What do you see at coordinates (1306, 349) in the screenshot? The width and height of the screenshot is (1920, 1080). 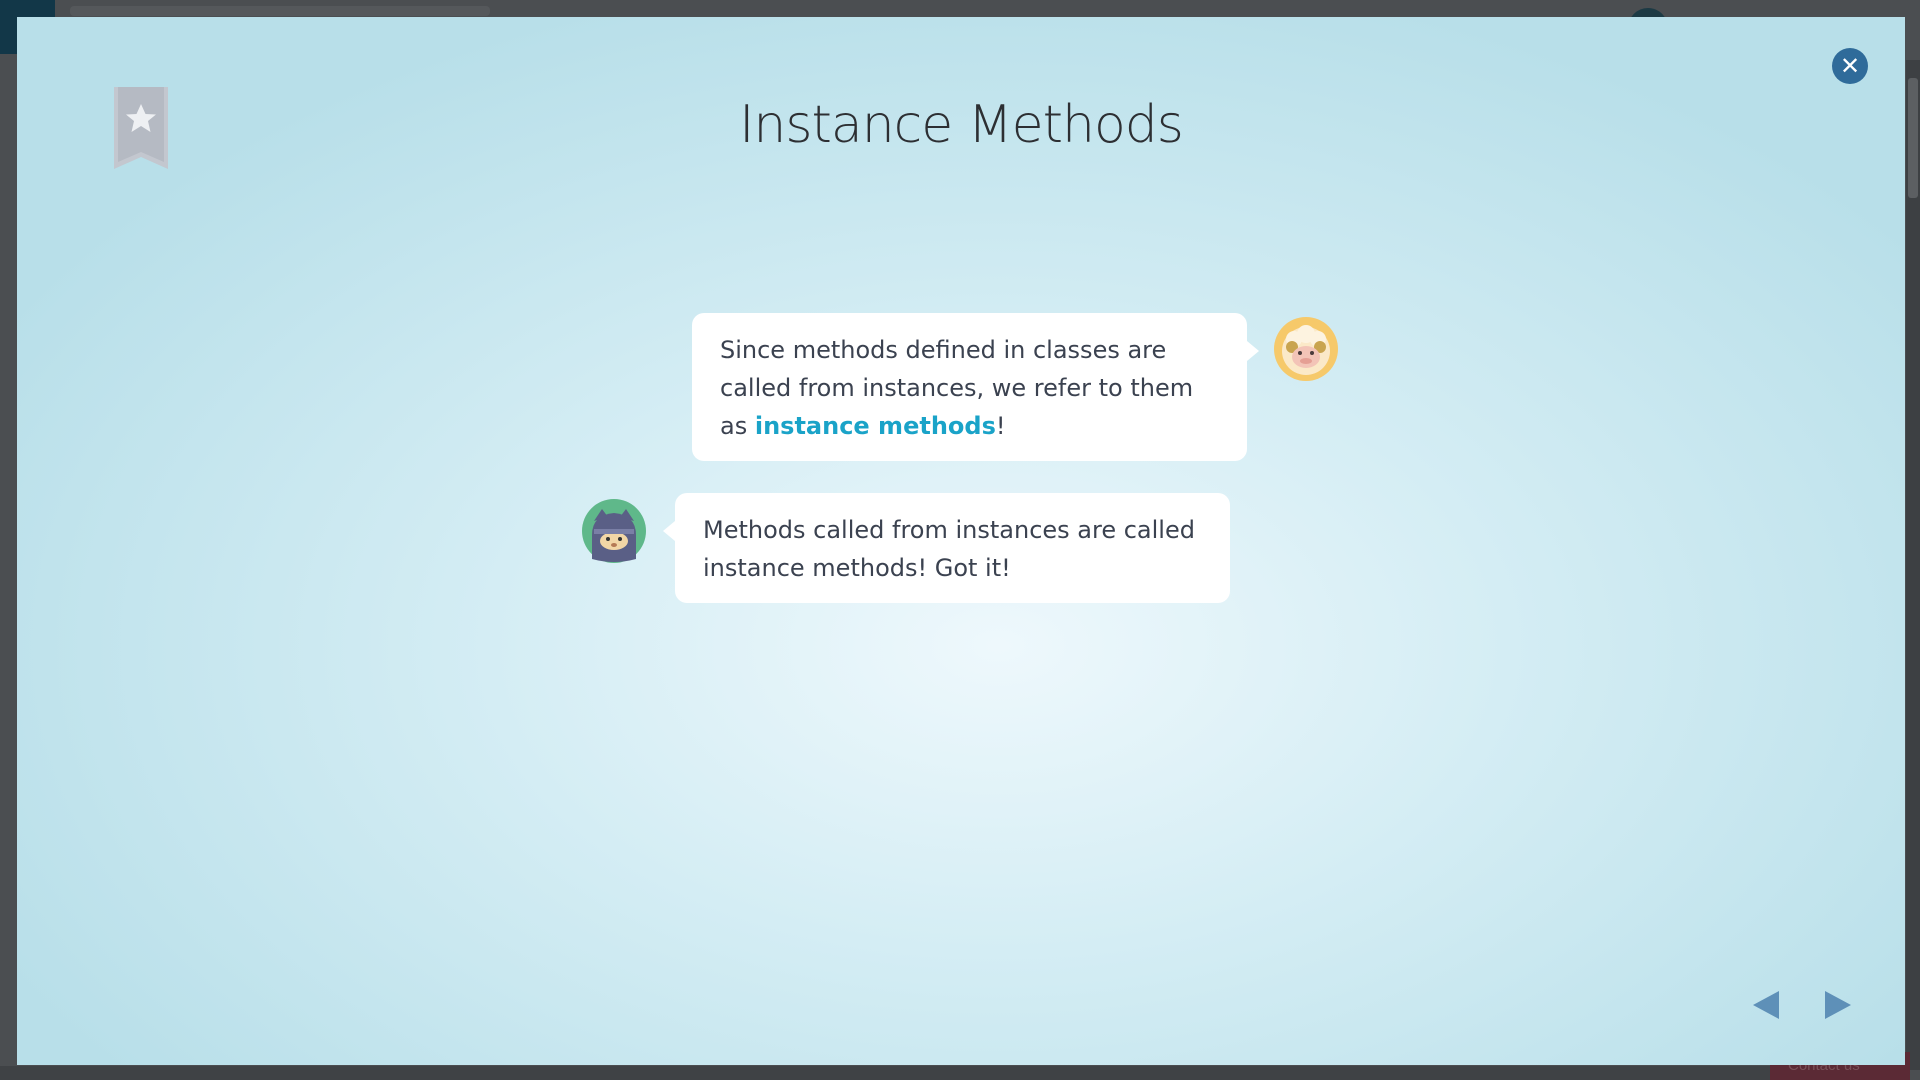 I see `sheep-avatar` at bounding box center [1306, 349].